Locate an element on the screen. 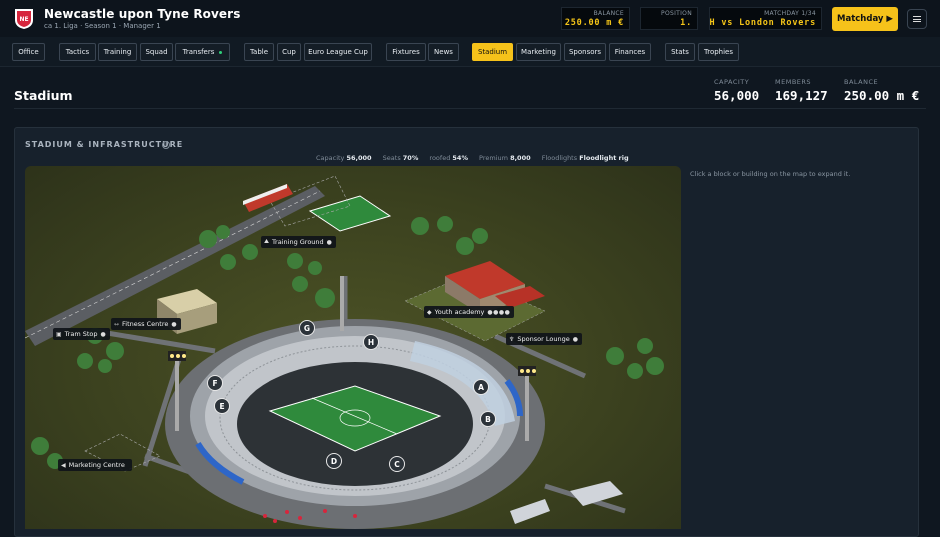 This screenshot has height=537, width=940. block-g: G is located at coordinates (307, 328).